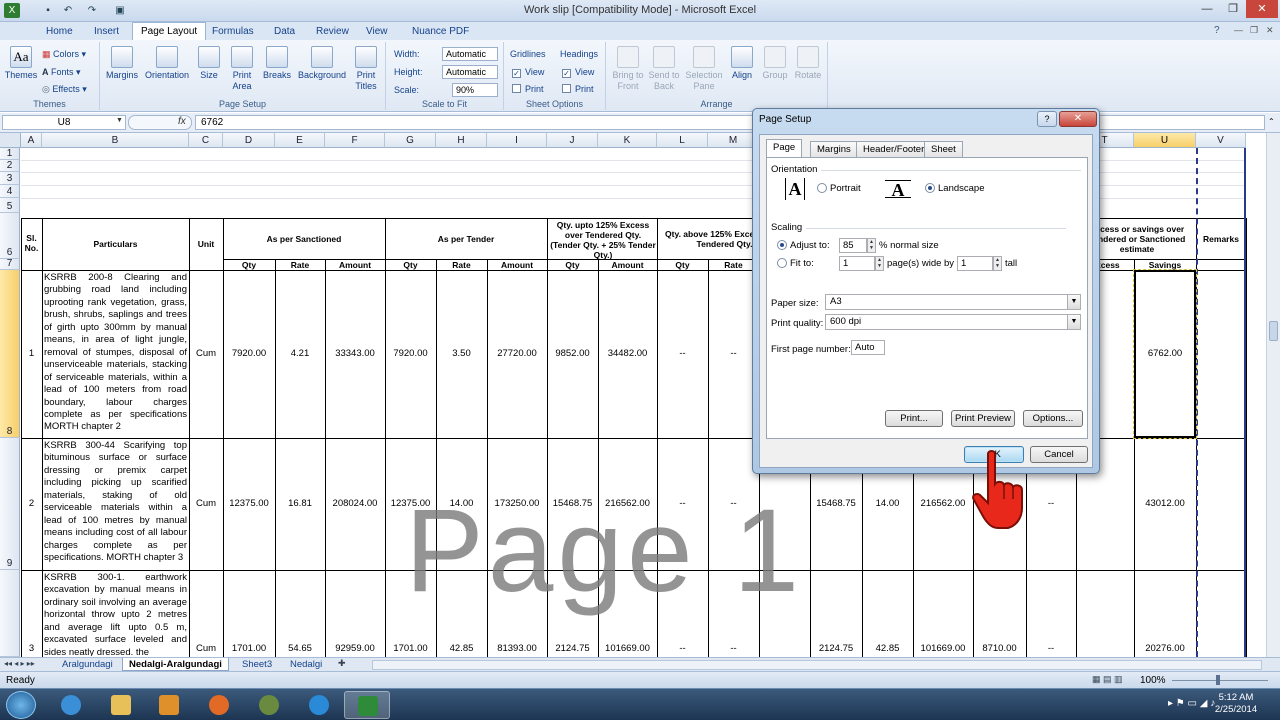  What do you see at coordinates (119, 120) in the screenshot?
I see `name-box-dropdown-icon: ▼` at bounding box center [119, 120].